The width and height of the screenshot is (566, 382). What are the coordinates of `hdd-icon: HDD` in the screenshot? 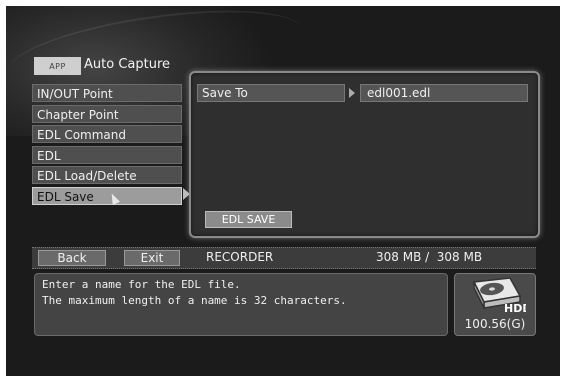 It's located at (499, 296).